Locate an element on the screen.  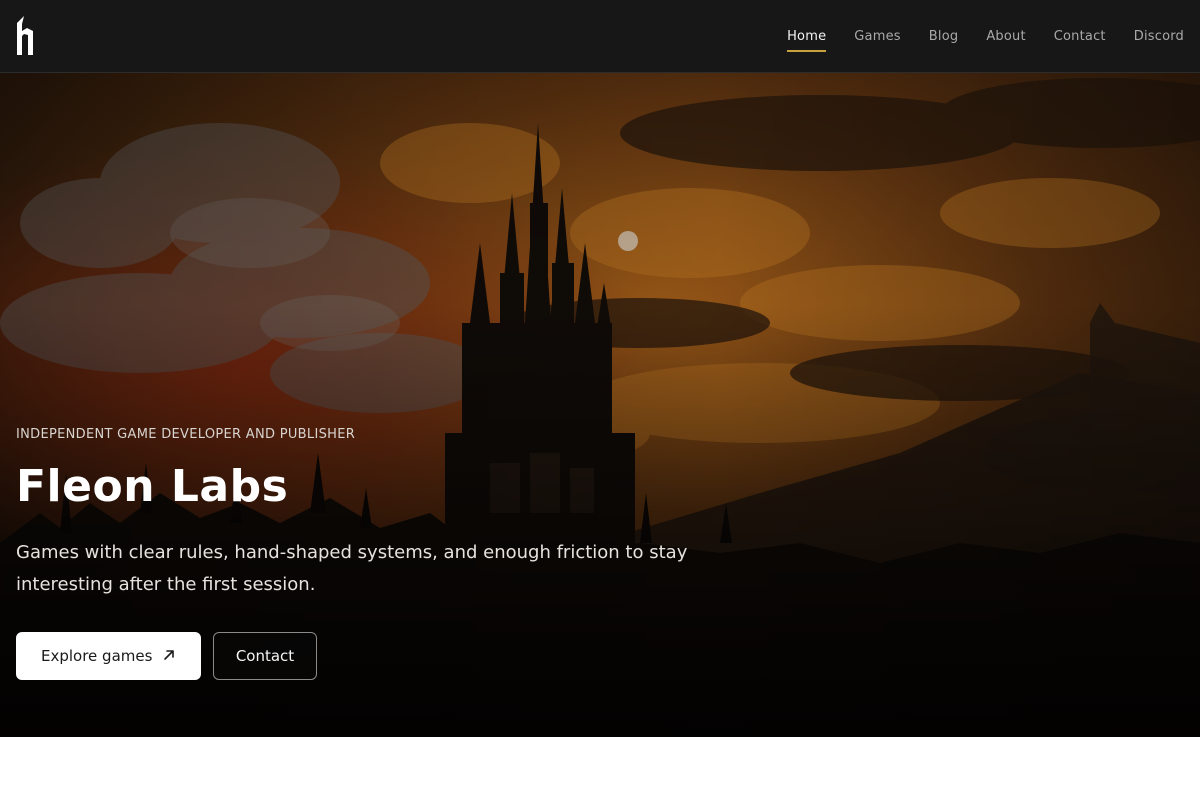
contact-button-label: Contact is located at coordinates (265, 656).